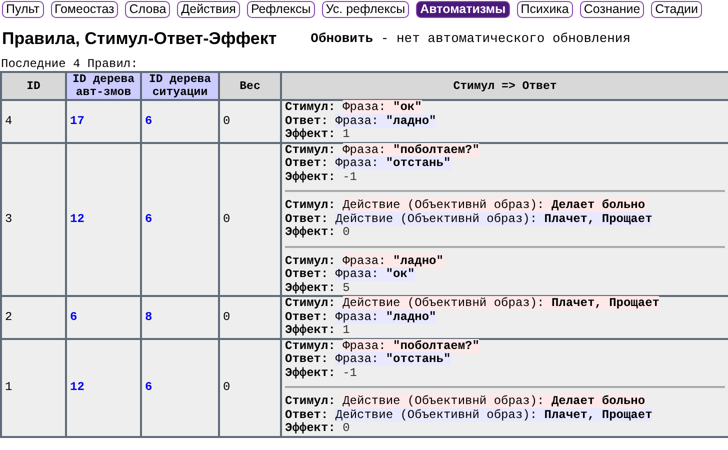 The width and height of the screenshot is (728, 450). Describe the element at coordinates (472, 304) in the screenshot. I see `rule-line: Стимул: Действие (Объективнй образ): Плачет, Прощает` at that location.